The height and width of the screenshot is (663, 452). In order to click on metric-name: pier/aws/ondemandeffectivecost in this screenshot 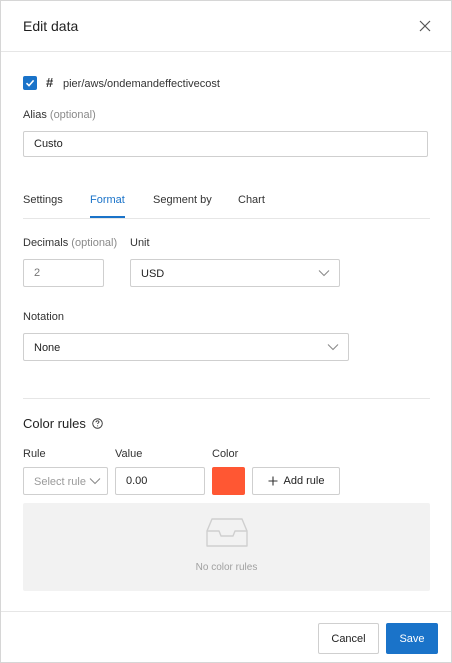, I will do `click(141, 84)`.